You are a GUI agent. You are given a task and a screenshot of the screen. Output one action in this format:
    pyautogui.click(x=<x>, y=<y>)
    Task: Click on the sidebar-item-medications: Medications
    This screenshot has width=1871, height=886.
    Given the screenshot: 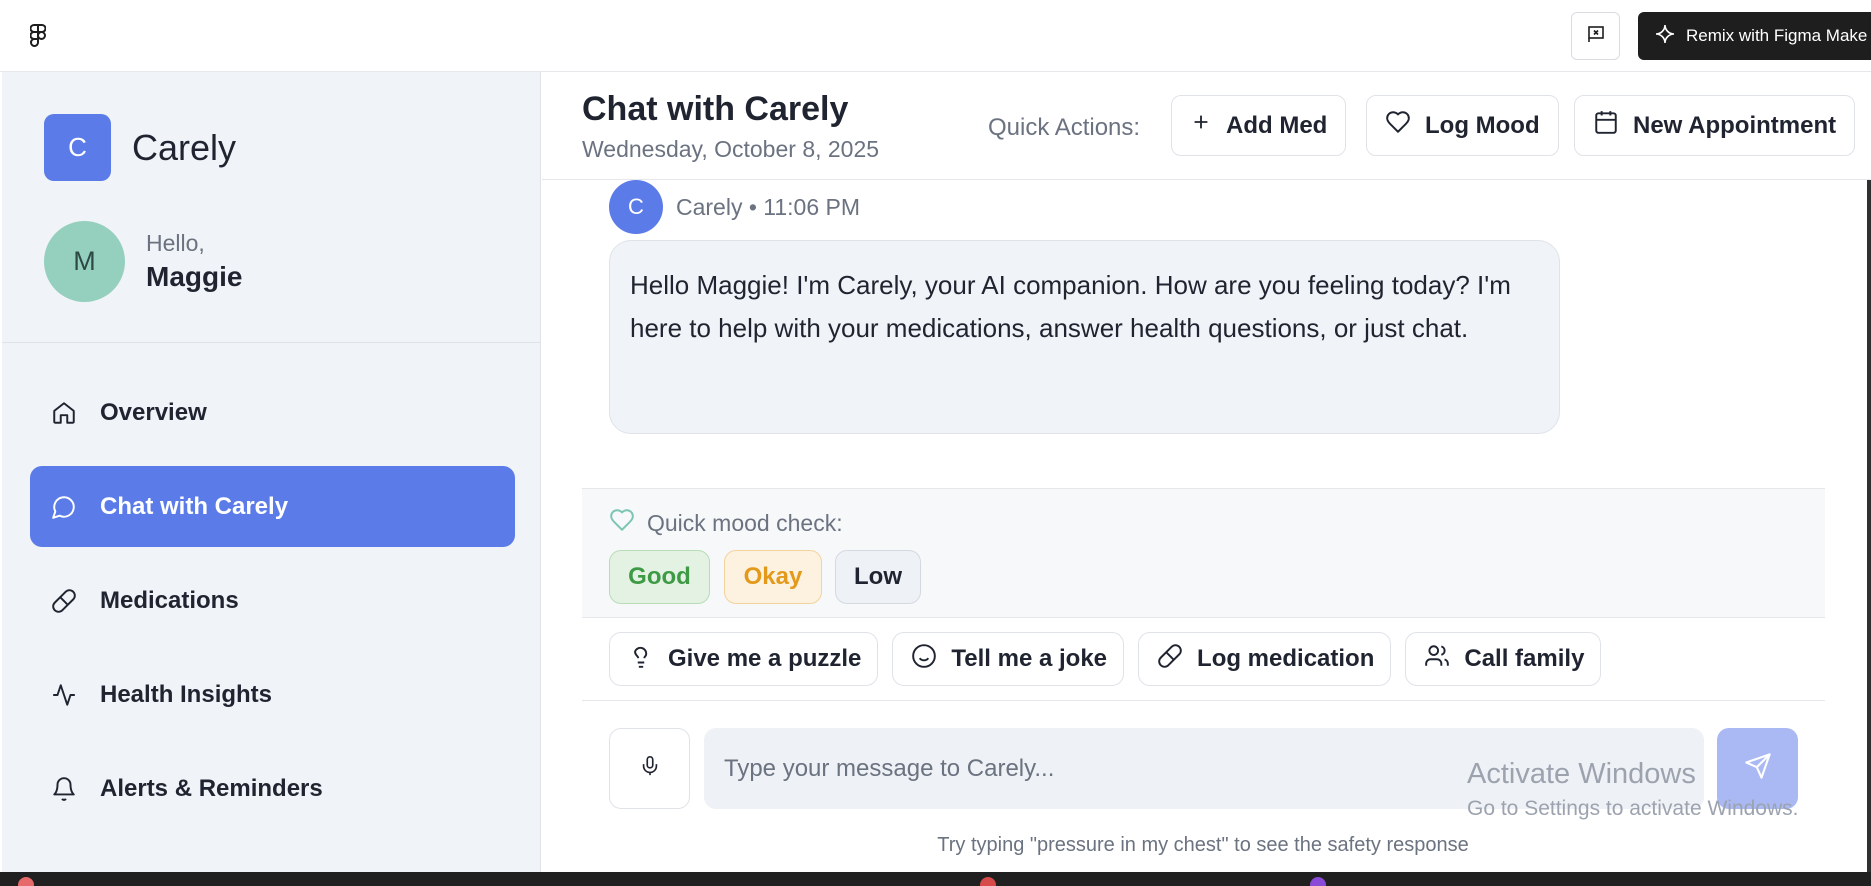 What is the action you would take?
    pyautogui.click(x=272, y=600)
    